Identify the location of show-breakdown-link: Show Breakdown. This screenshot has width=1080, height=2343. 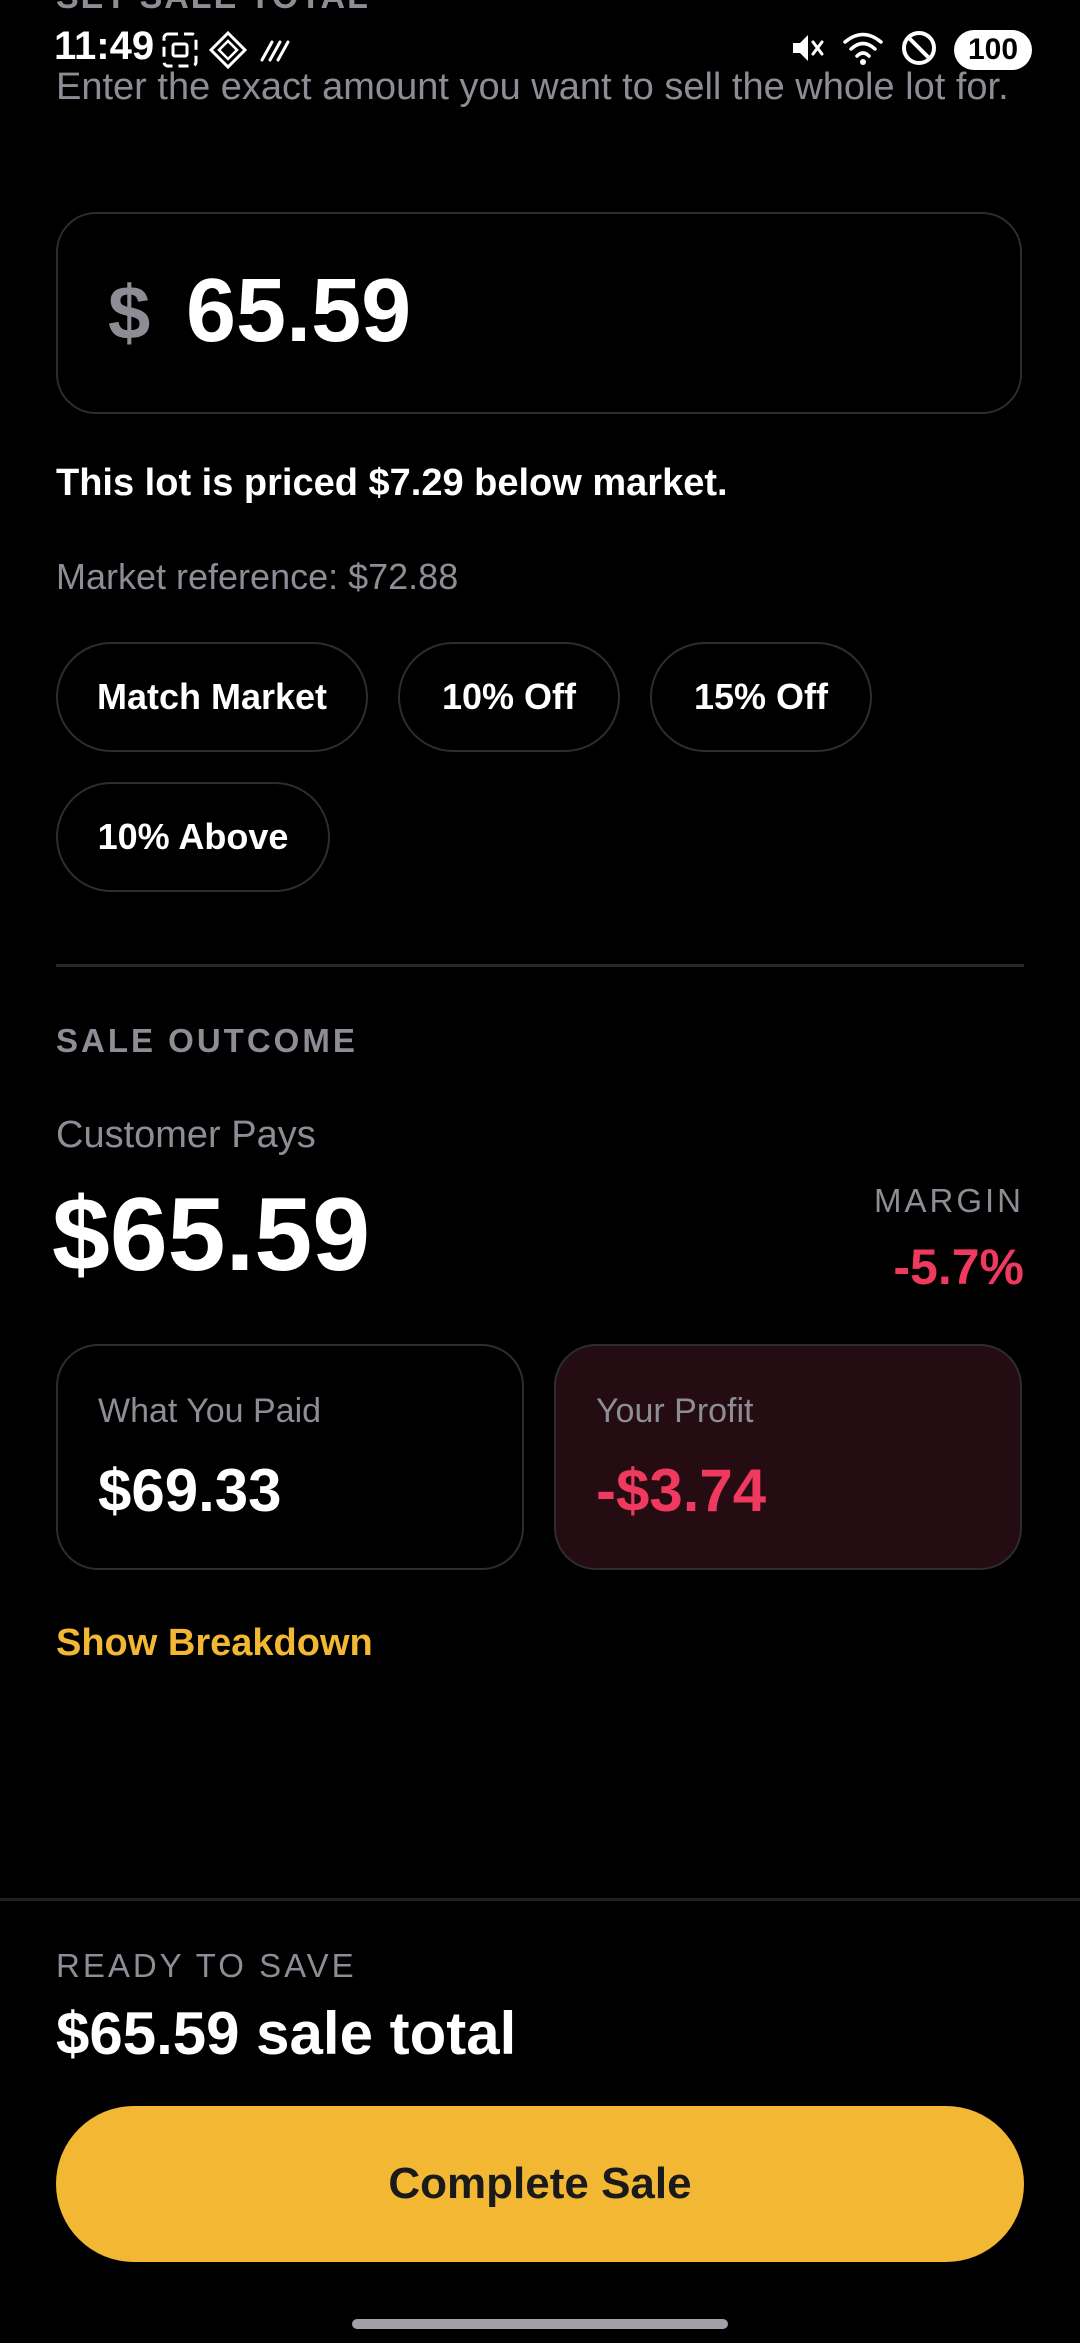
(214, 1643).